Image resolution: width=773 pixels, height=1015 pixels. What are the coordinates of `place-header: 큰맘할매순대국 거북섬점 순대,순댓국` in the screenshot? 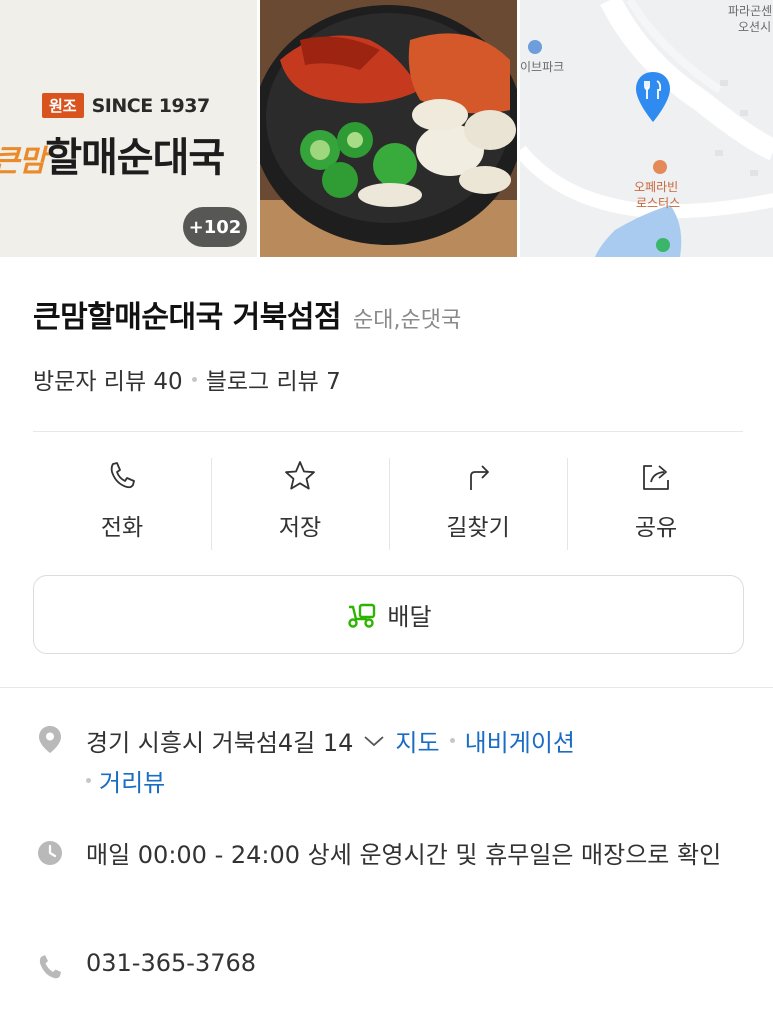 It's located at (247, 314).